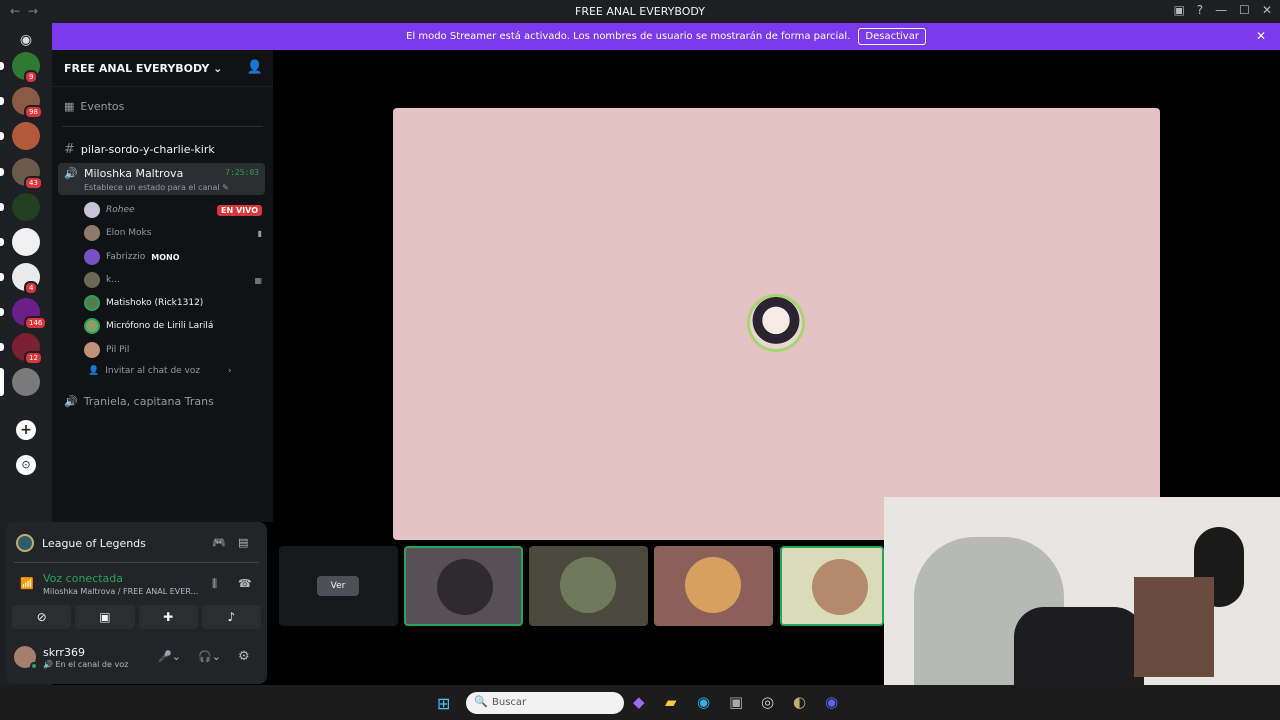 This screenshot has height=720, width=1280. Describe the element at coordinates (736, 702) in the screenshot. I see `store-icon: ▣` at that location.